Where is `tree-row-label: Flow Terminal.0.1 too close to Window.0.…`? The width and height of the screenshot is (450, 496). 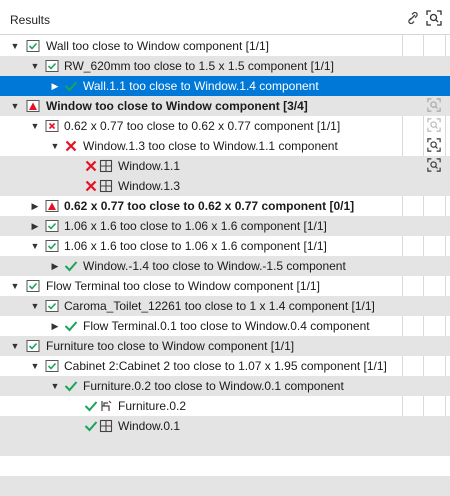
tree-row-label: Flow Terminal.0.1 too close to Window.0.… is located at coordinates (226, 326).